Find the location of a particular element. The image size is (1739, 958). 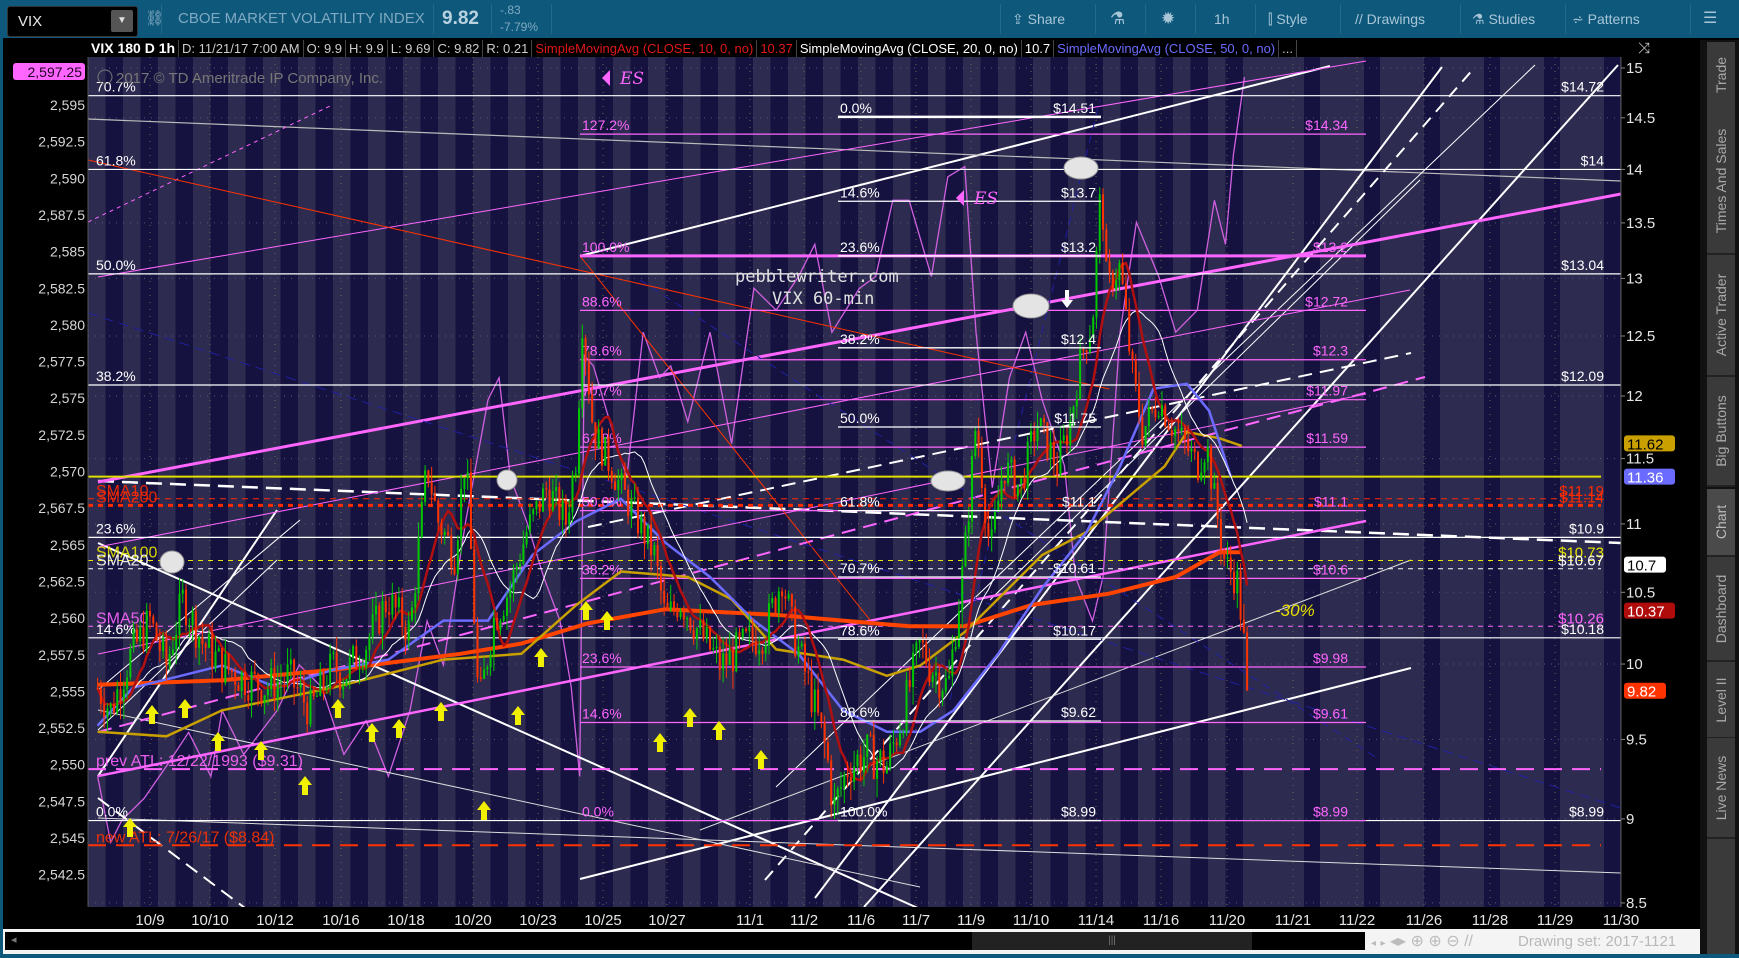

tab-active-trader: Active Trader is located at coordinates (1721, 316).